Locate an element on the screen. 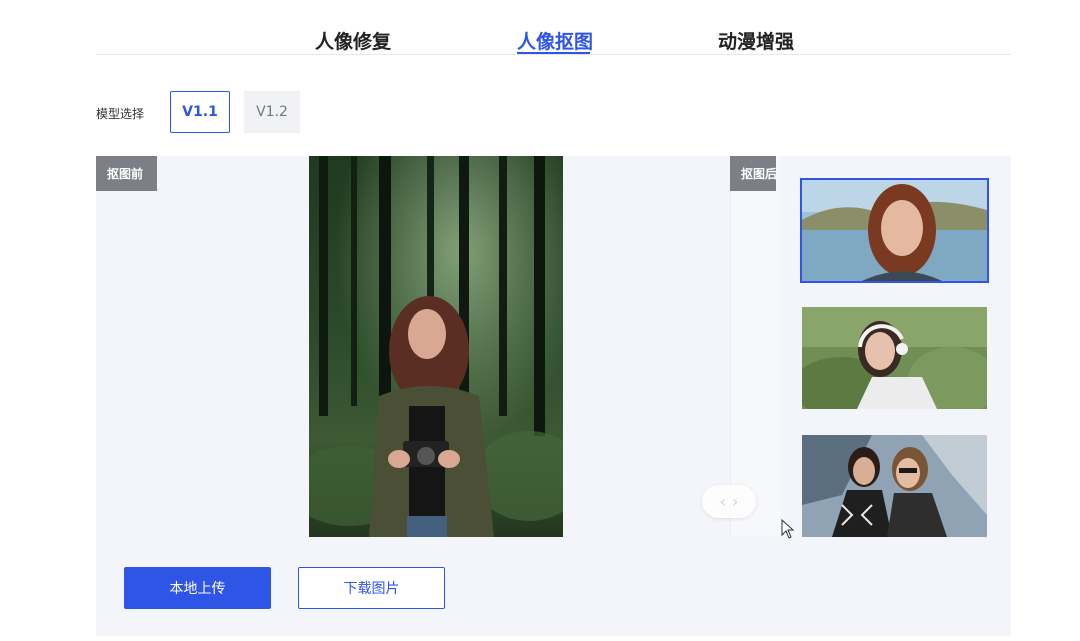  download-image-button: 下载图片 is located at coordinates (371, 588).